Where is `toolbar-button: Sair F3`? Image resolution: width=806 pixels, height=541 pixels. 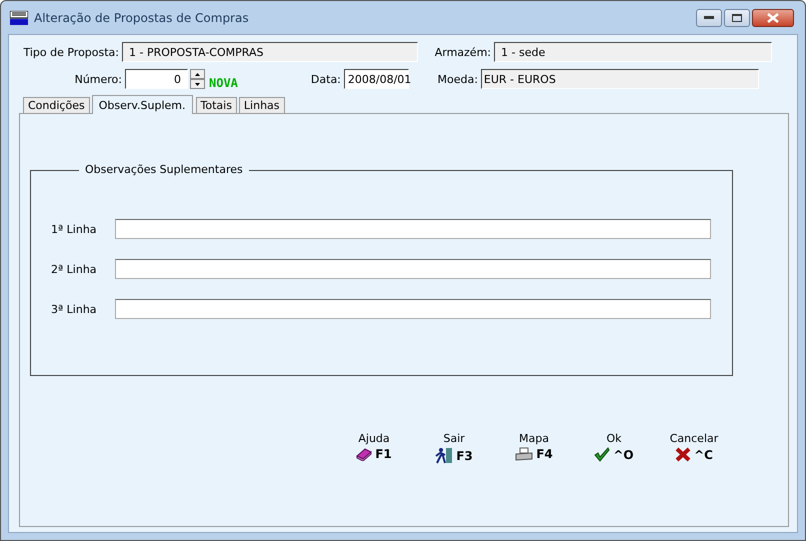 toolbar-button: Sair F3 is located at coordinates (454, 448).